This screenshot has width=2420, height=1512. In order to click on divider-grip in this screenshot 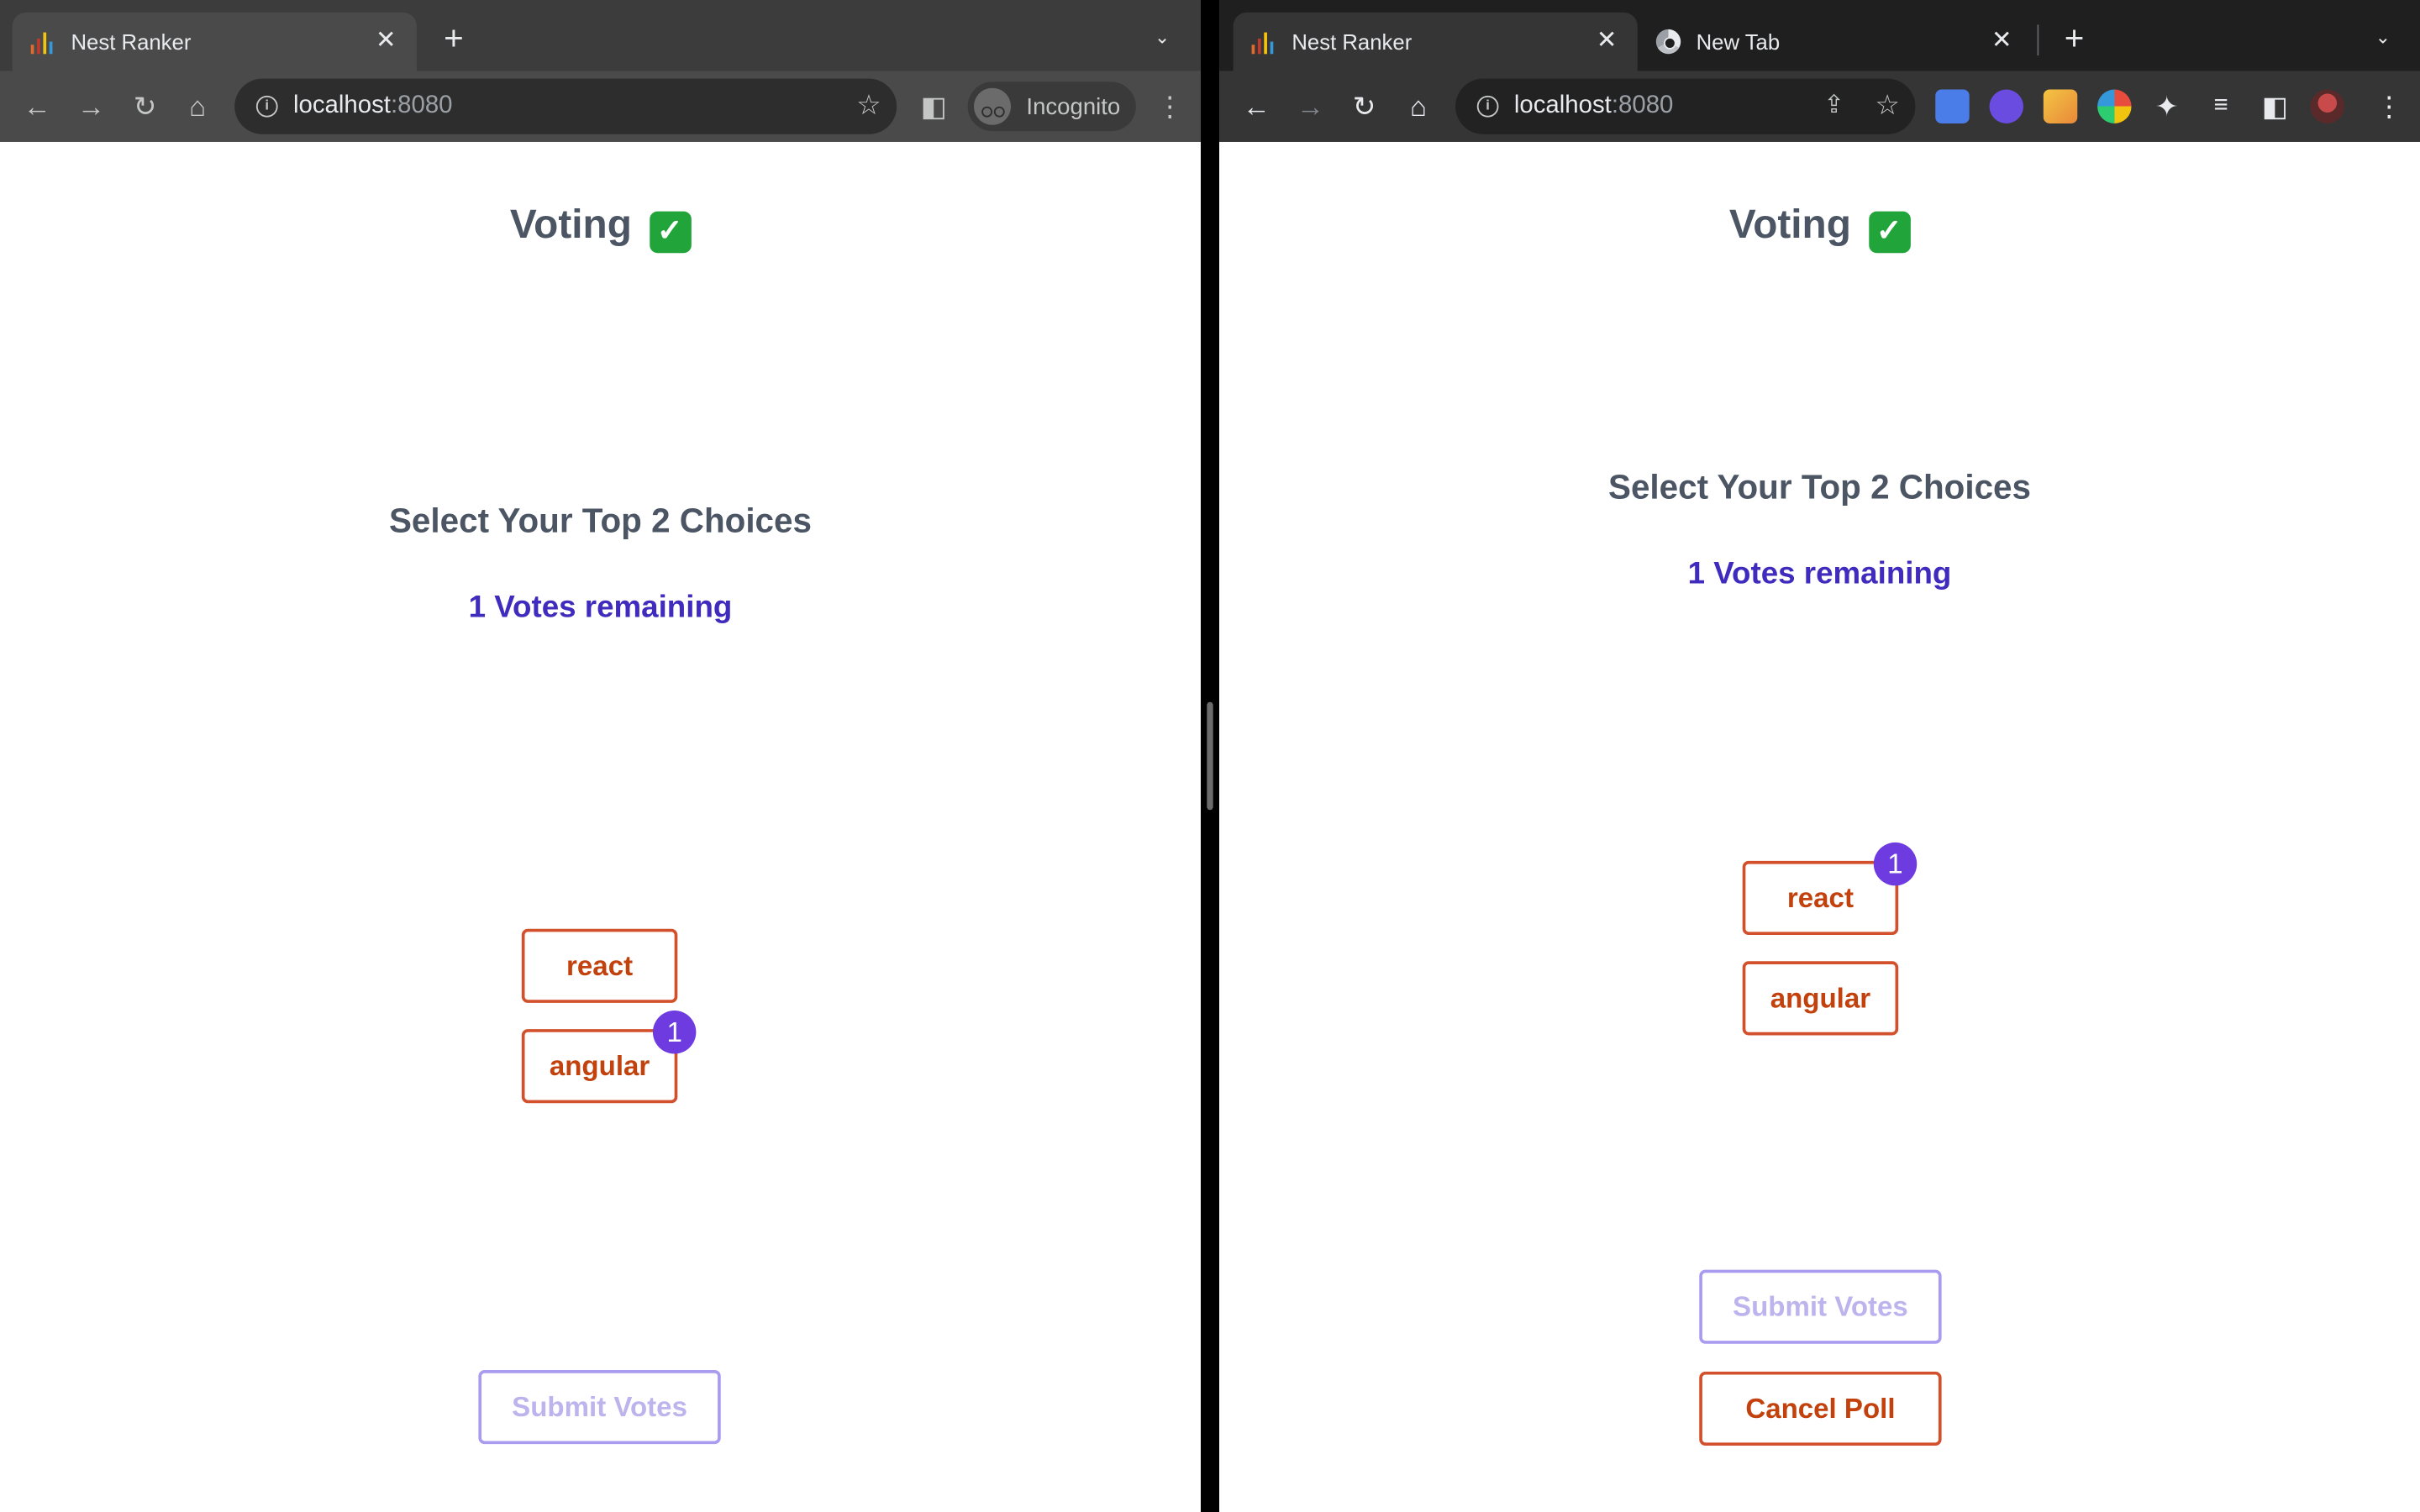, I will do `click(1210, 756)`.